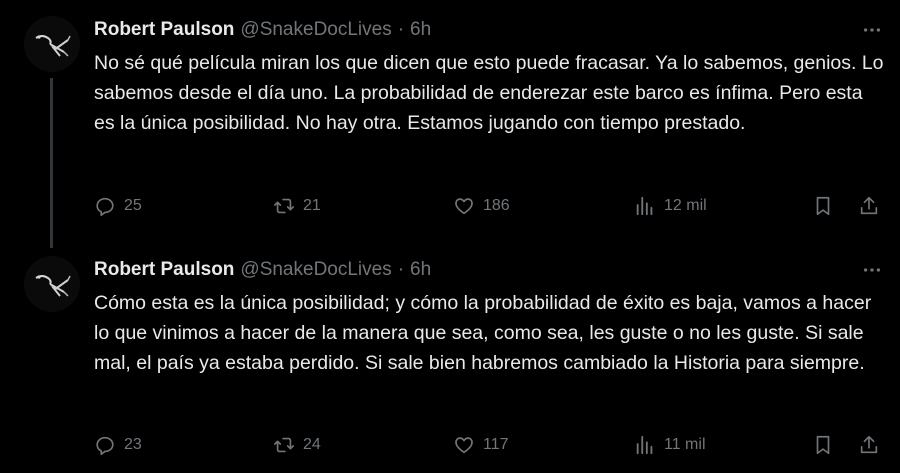 This screenshot has height=473, width=900. I want to click on repost-button: 21, so click(297, 206).